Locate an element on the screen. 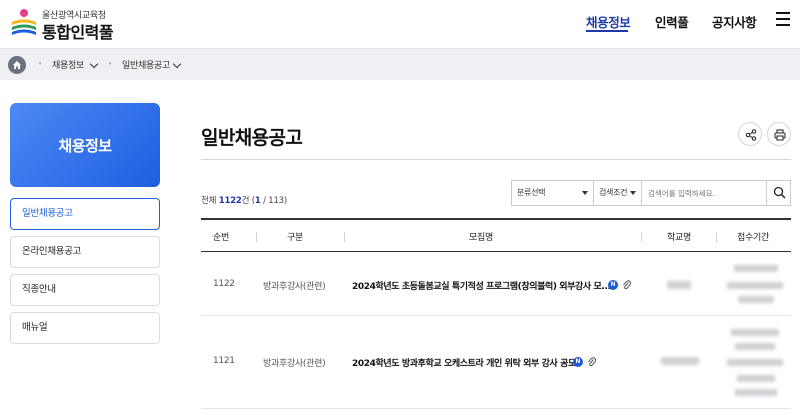  column-header-school: 학교명 is located at coordinates (679, 238).